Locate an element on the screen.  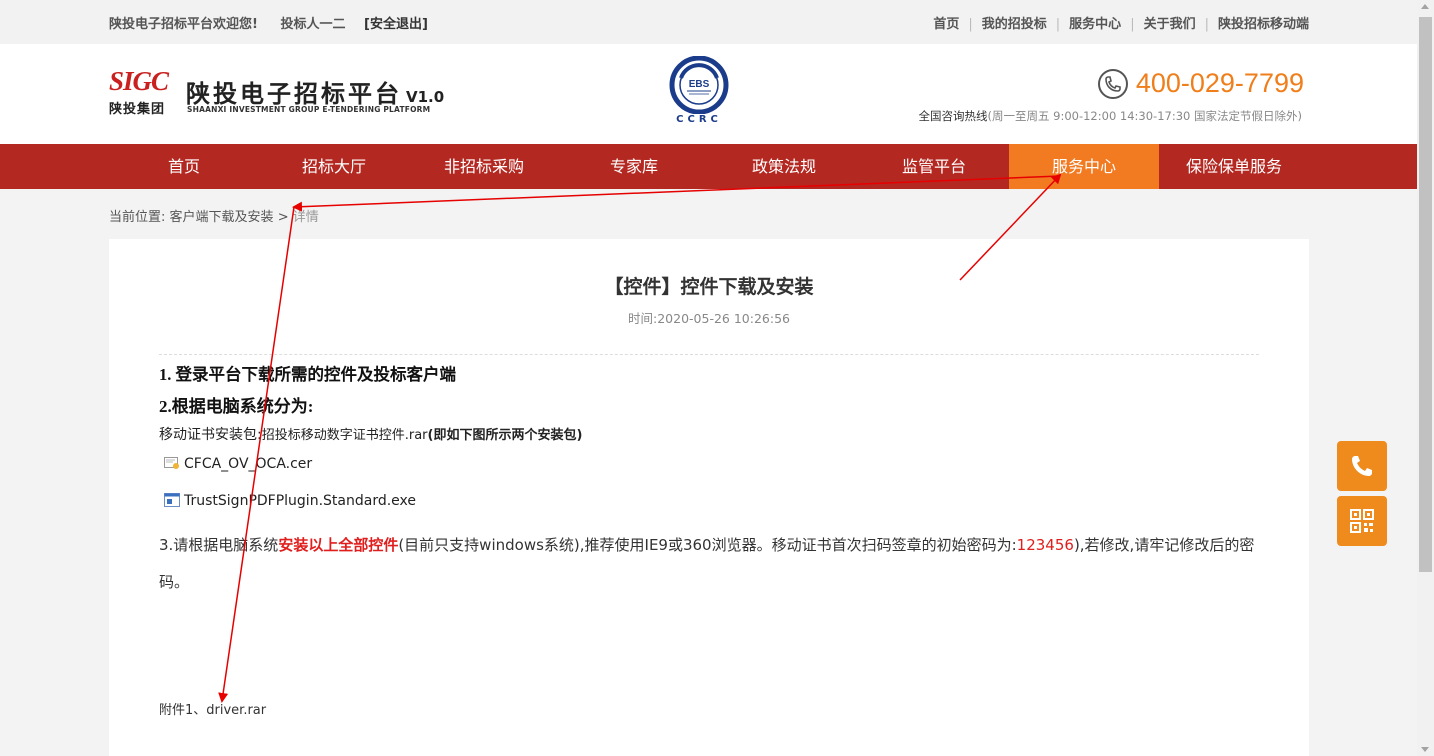
nav-item-supervision: 监管平台 is located at coordinates (934, 166).